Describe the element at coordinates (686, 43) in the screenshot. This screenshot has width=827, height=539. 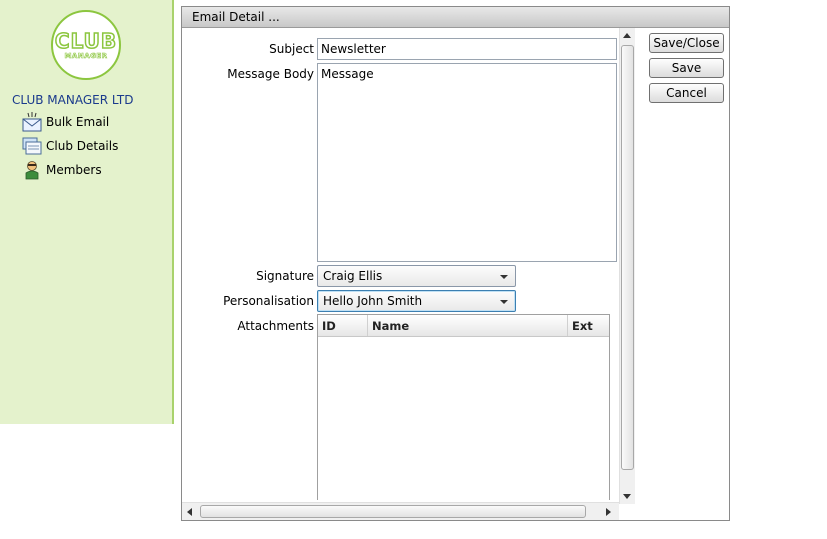
I see `save-close-button: Save/Close` at that location.